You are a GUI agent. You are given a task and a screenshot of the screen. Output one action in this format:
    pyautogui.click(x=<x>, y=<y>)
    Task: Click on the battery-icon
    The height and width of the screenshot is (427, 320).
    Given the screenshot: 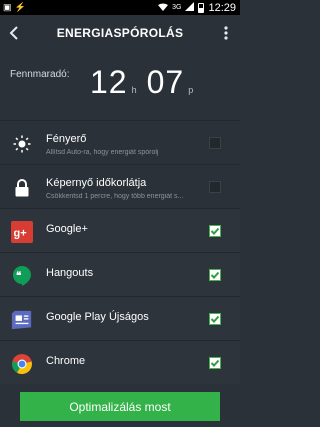 What is the action you would take?
    pyautogui.click(x=201, y=7)
    